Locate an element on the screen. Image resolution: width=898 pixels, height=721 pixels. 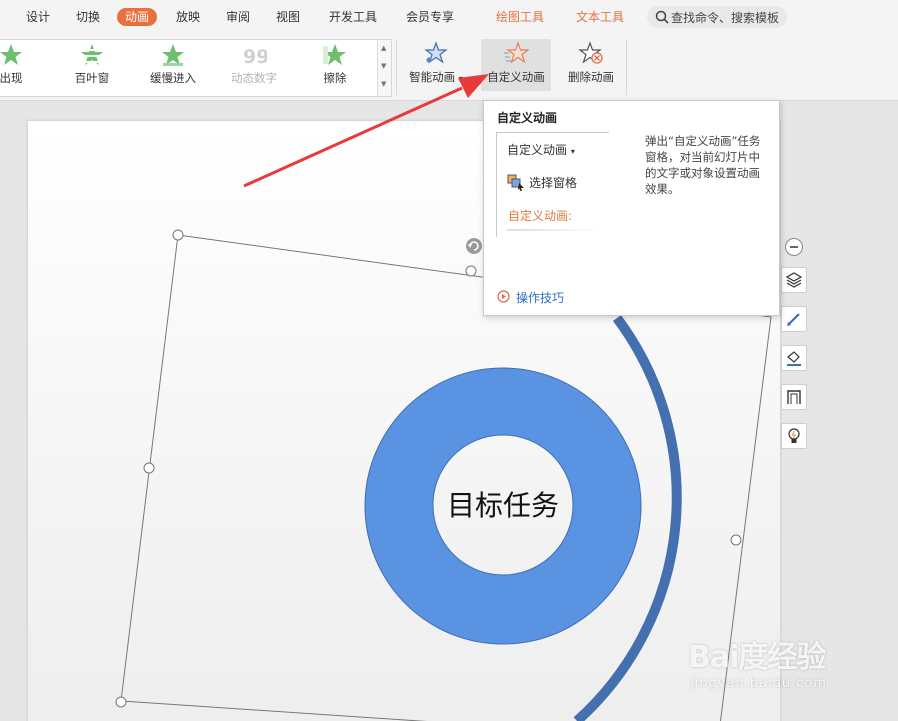
tab-member: 会员专享 is located at coordinates (430, 17).